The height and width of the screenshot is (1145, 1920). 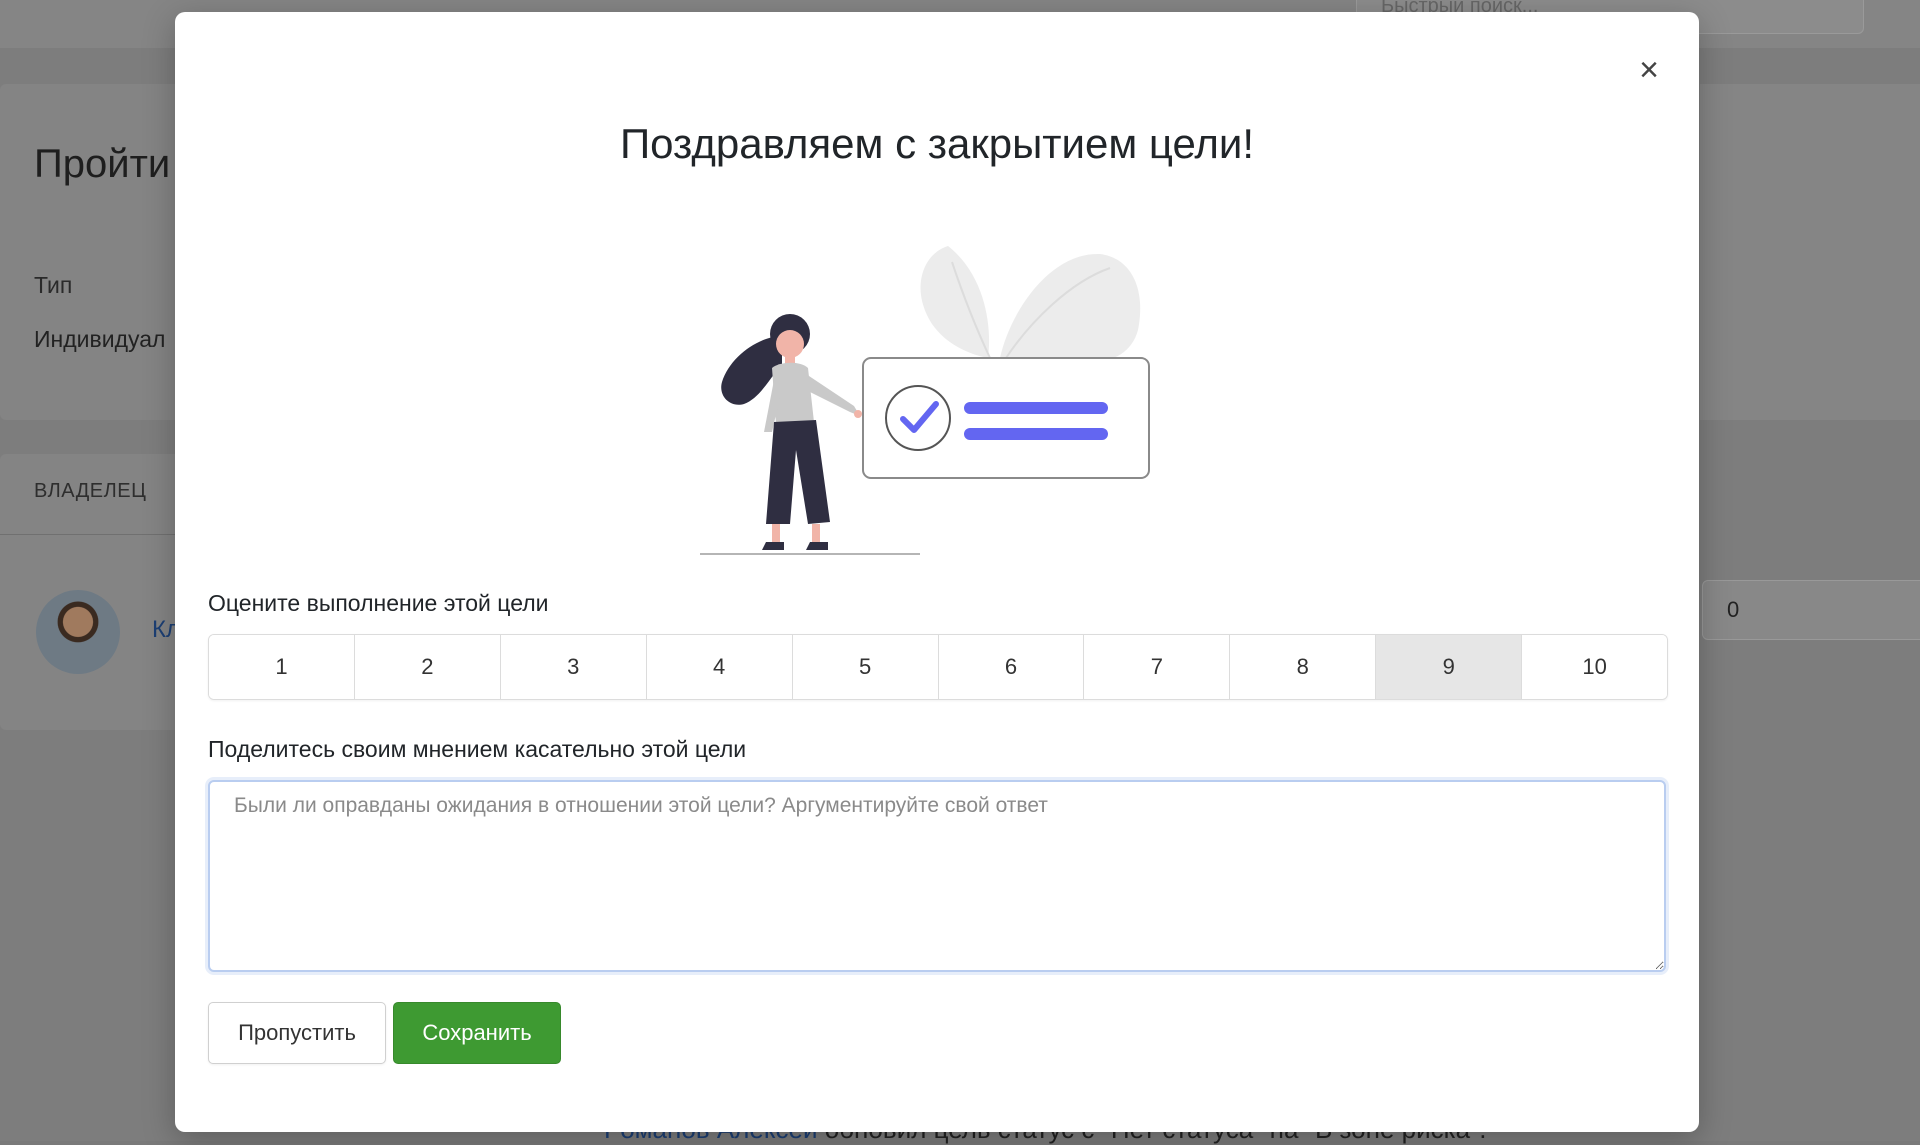 I want to click on rating-option-5: 5, so click(x=865, y=667).